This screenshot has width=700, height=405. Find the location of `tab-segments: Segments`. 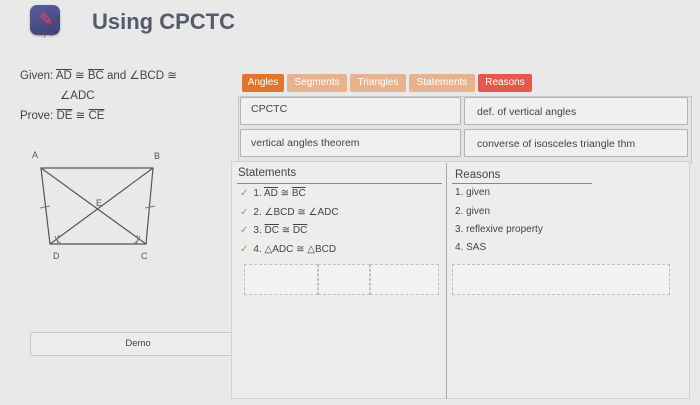

tab-segments: Segments is located at coordinates (317, 83).